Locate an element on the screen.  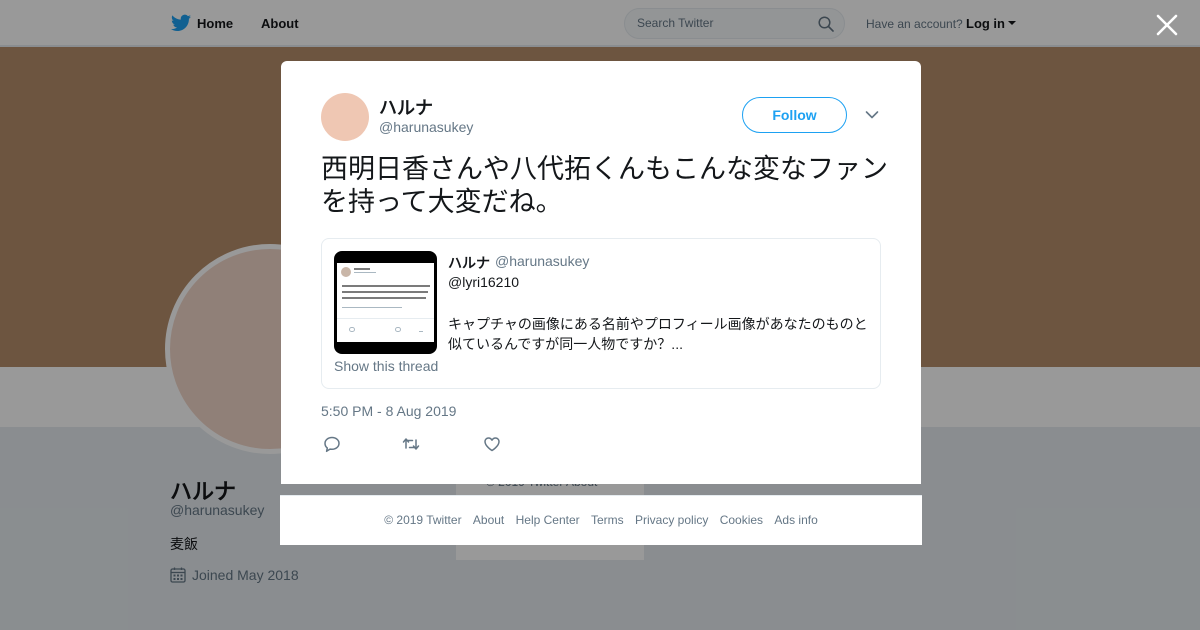
footer-about-link: About is located at coordinates (488, 520).